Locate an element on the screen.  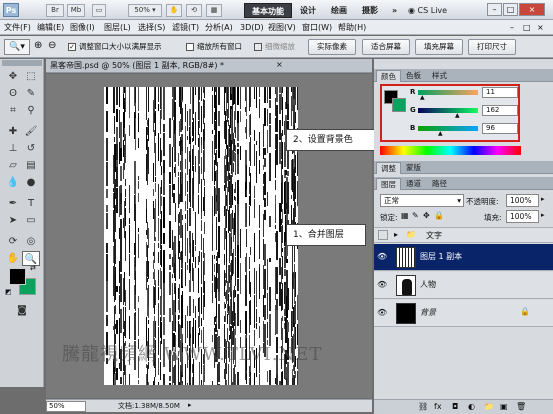
zoom-all-windows-checkbox is located at coordinates (190, 47).